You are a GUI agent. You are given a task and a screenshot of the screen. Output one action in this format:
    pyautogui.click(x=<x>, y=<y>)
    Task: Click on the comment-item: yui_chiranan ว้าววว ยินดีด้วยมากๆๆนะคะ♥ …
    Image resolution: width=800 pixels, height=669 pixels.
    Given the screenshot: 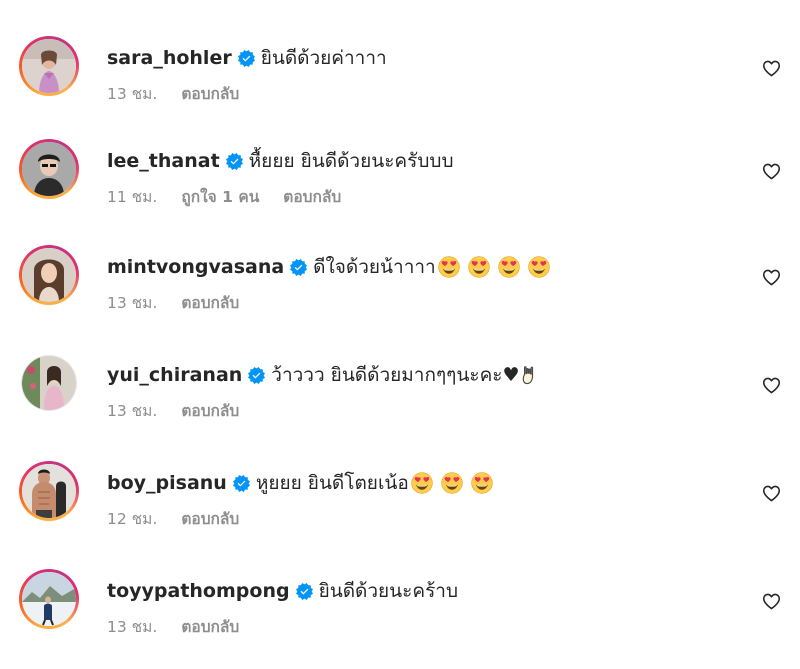 What is the action you would take?
    pyautogui.click(x=400, y=403)
    